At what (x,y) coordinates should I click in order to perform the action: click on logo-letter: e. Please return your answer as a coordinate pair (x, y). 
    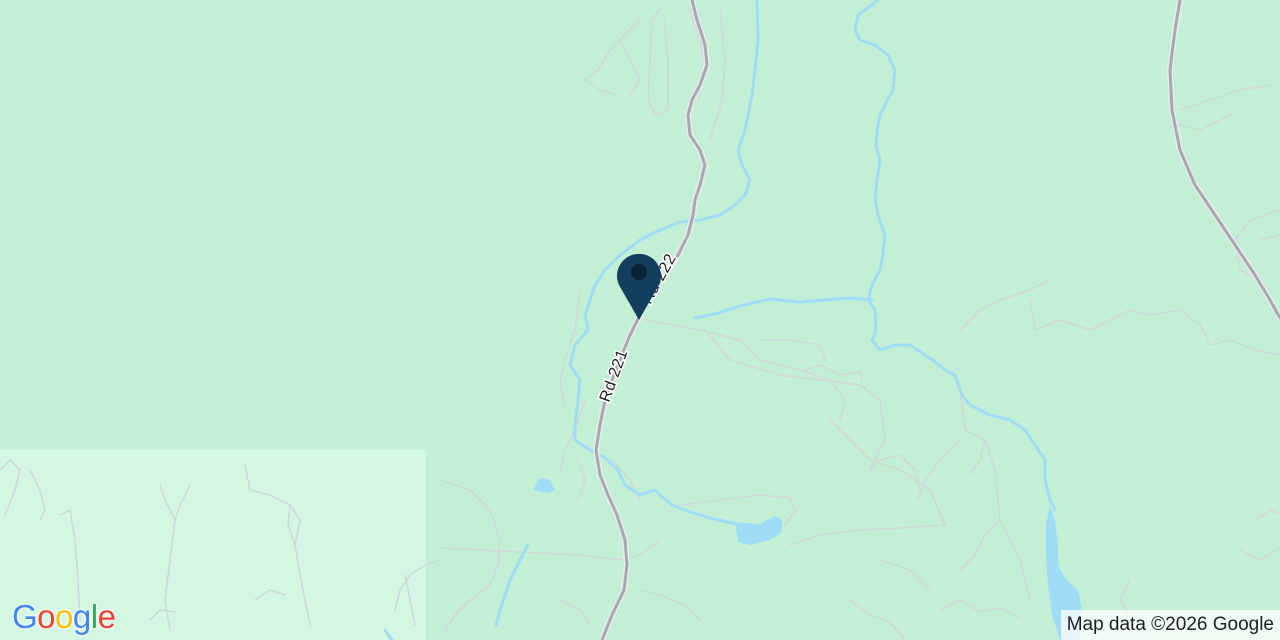
    Looking at the image, I should click on (106, 616).